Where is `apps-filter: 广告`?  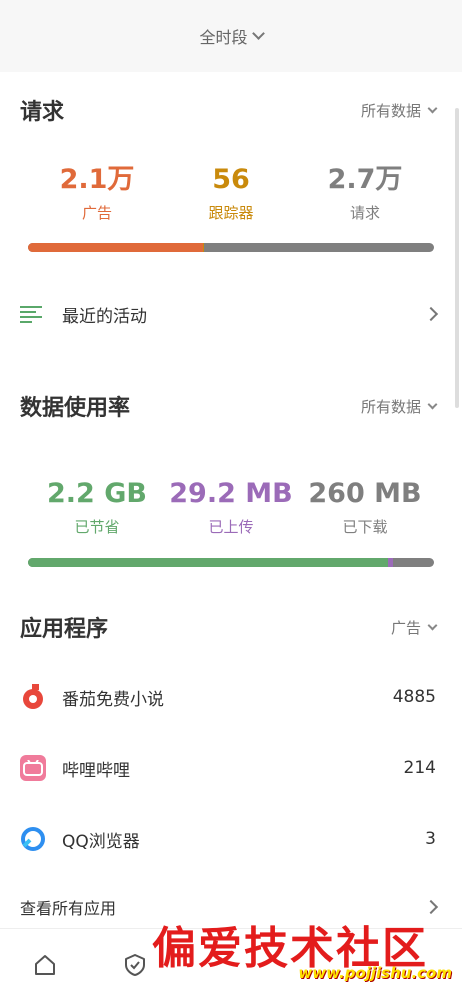
apps-filter: 广告 is located at coordinates (414, 627).